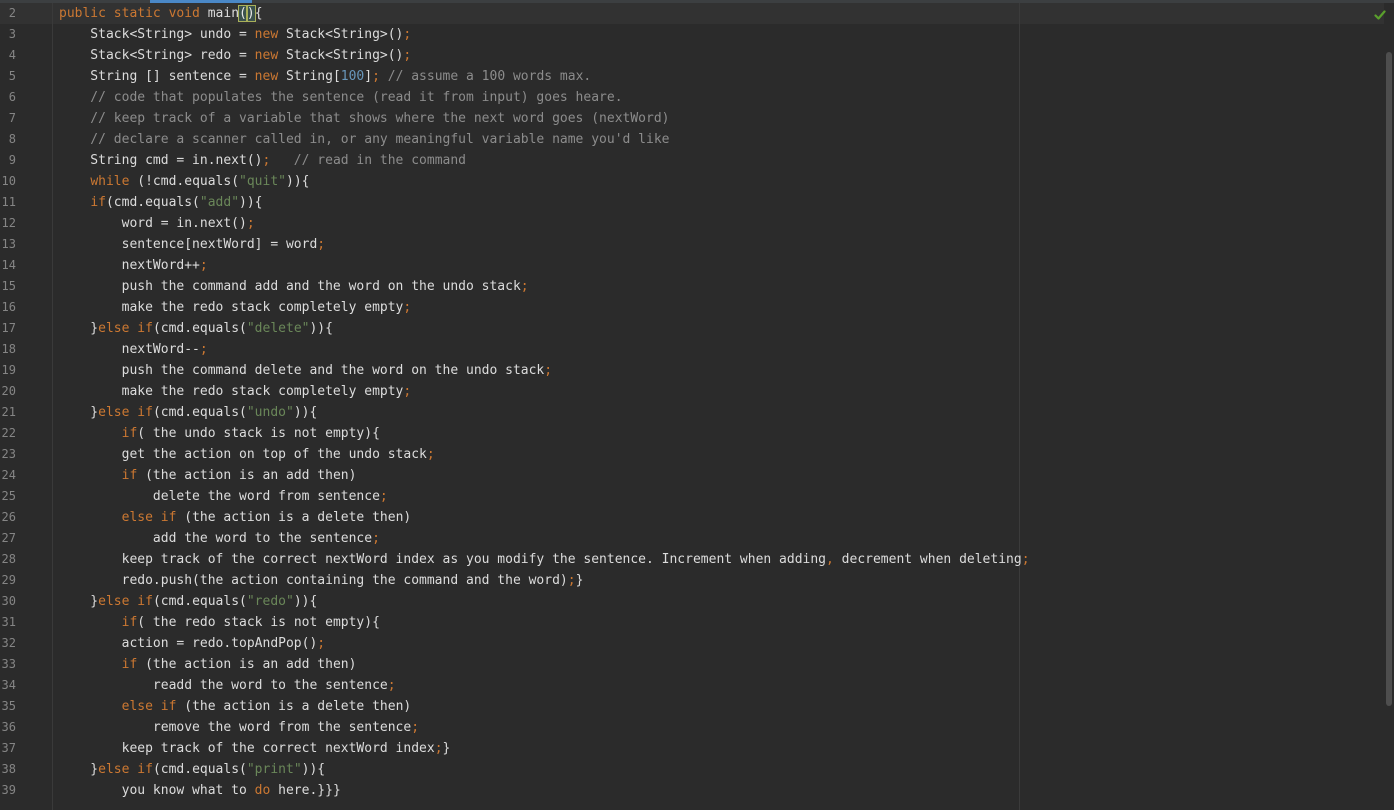 The height and width of the screenshot is (810, 1394). I want to click on code-line: 16 make the redo stack completely empty;, so click(692, 307).